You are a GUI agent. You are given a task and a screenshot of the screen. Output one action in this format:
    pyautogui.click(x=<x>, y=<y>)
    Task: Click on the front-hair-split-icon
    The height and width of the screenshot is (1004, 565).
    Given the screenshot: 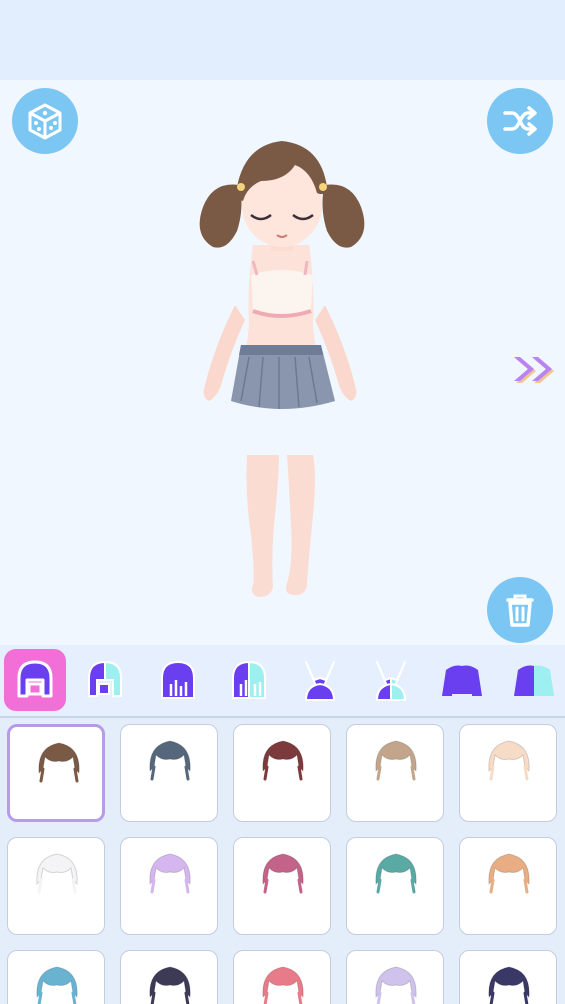 What is the action you would take?
    pyautogui.click(x=105, y=678)
    